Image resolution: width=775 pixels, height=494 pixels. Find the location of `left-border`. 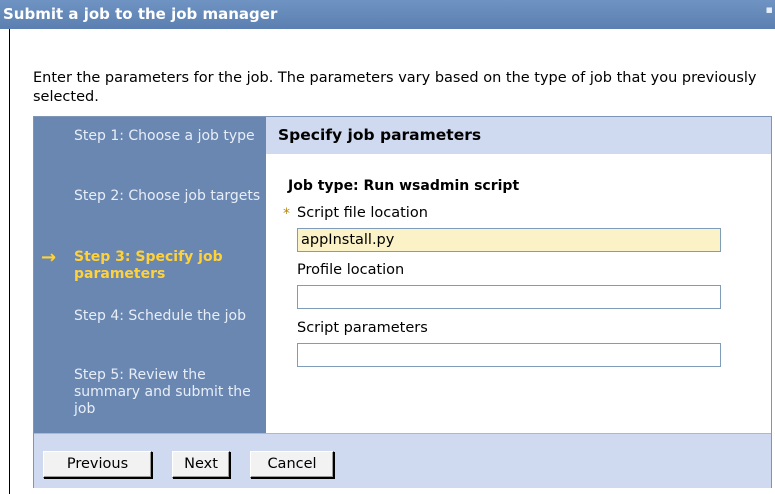

left-border is located at coordinates (9, 261).